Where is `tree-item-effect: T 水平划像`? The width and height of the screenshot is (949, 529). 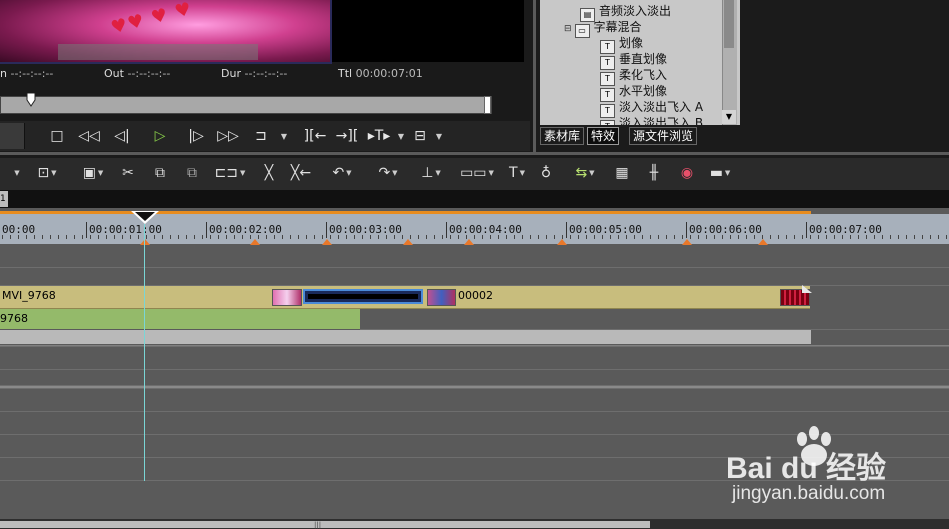 tree-item-effect: T 水平划像 is located at coordinates (633, 92).